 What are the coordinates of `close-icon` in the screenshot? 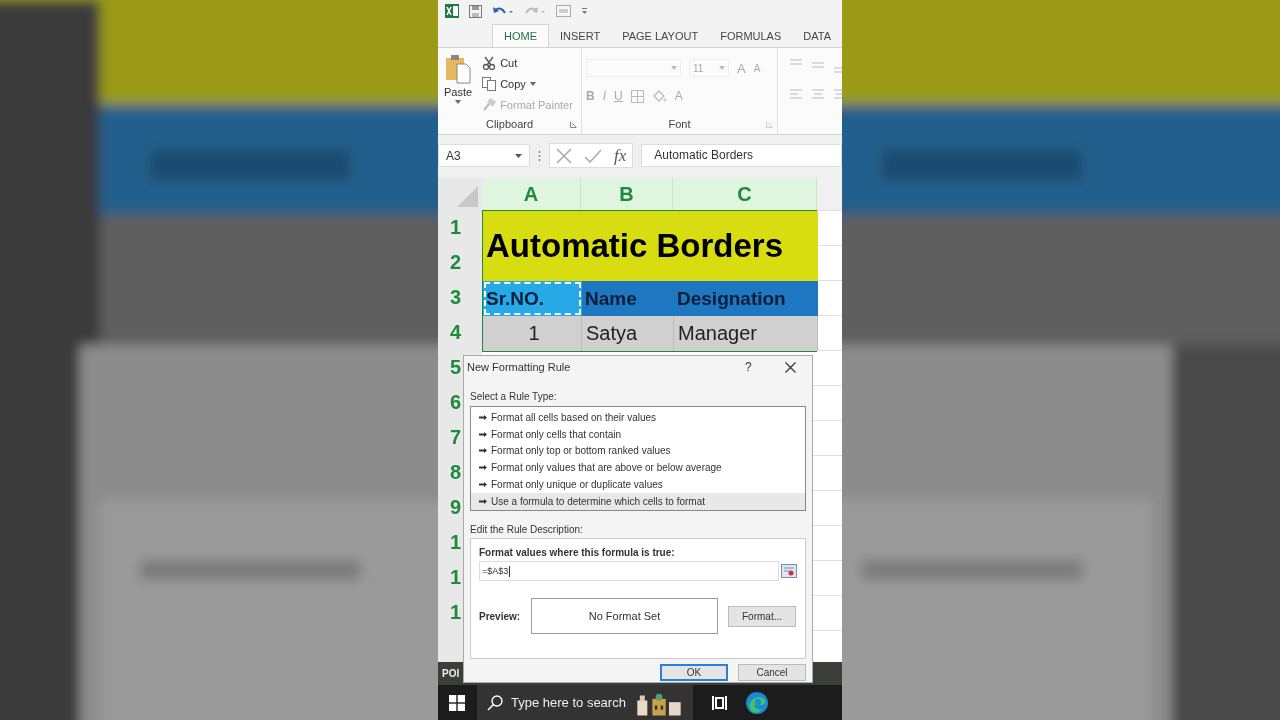 It's located at (790, 367).